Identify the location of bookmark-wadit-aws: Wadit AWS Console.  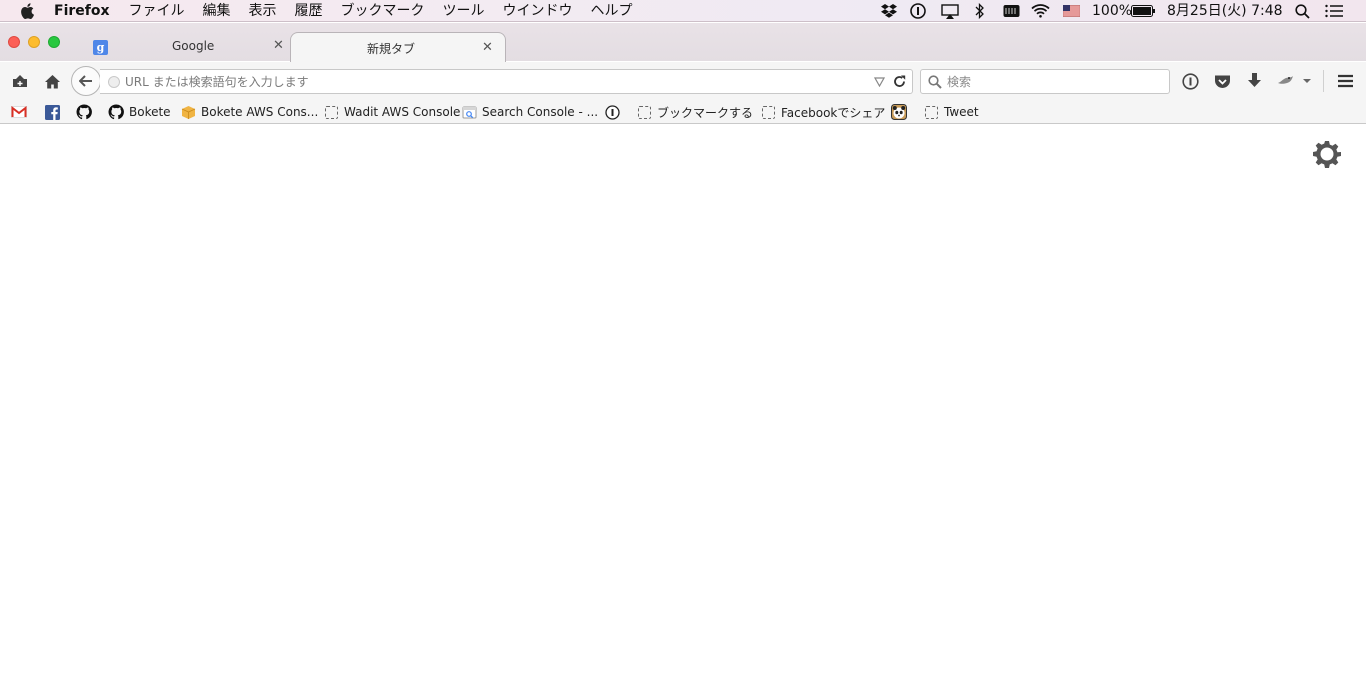
(391, 112).